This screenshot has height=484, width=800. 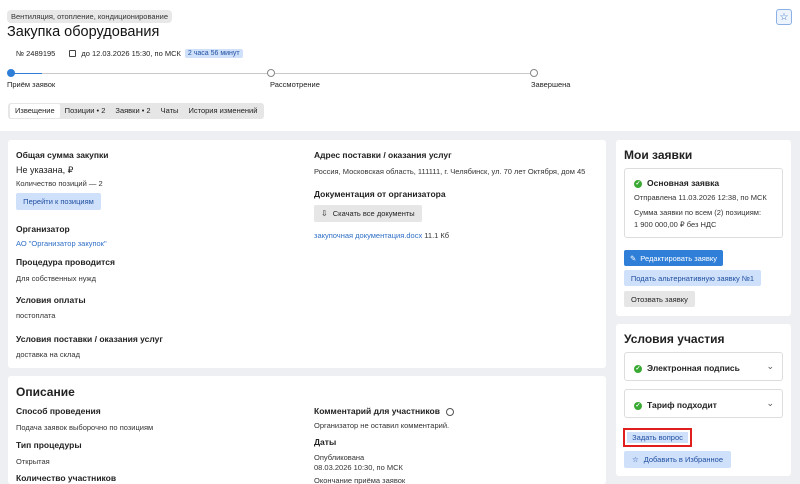 I want to click on tab-history: История изменений, so click(x=222, y=111).